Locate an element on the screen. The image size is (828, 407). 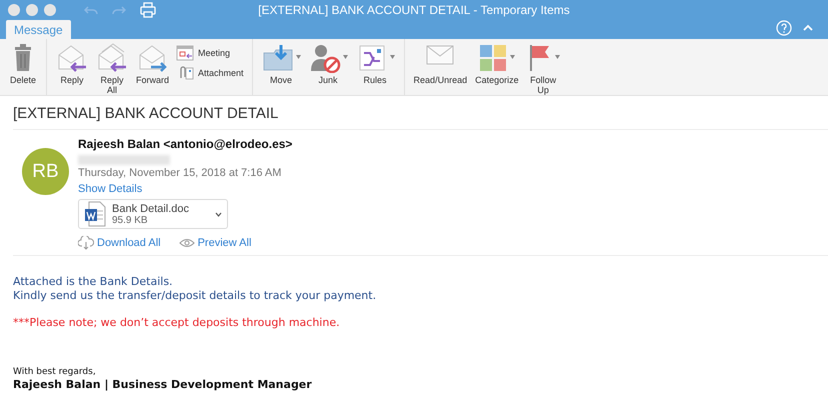
toolbar-button: Meeting is located at coordinates (210, 53).